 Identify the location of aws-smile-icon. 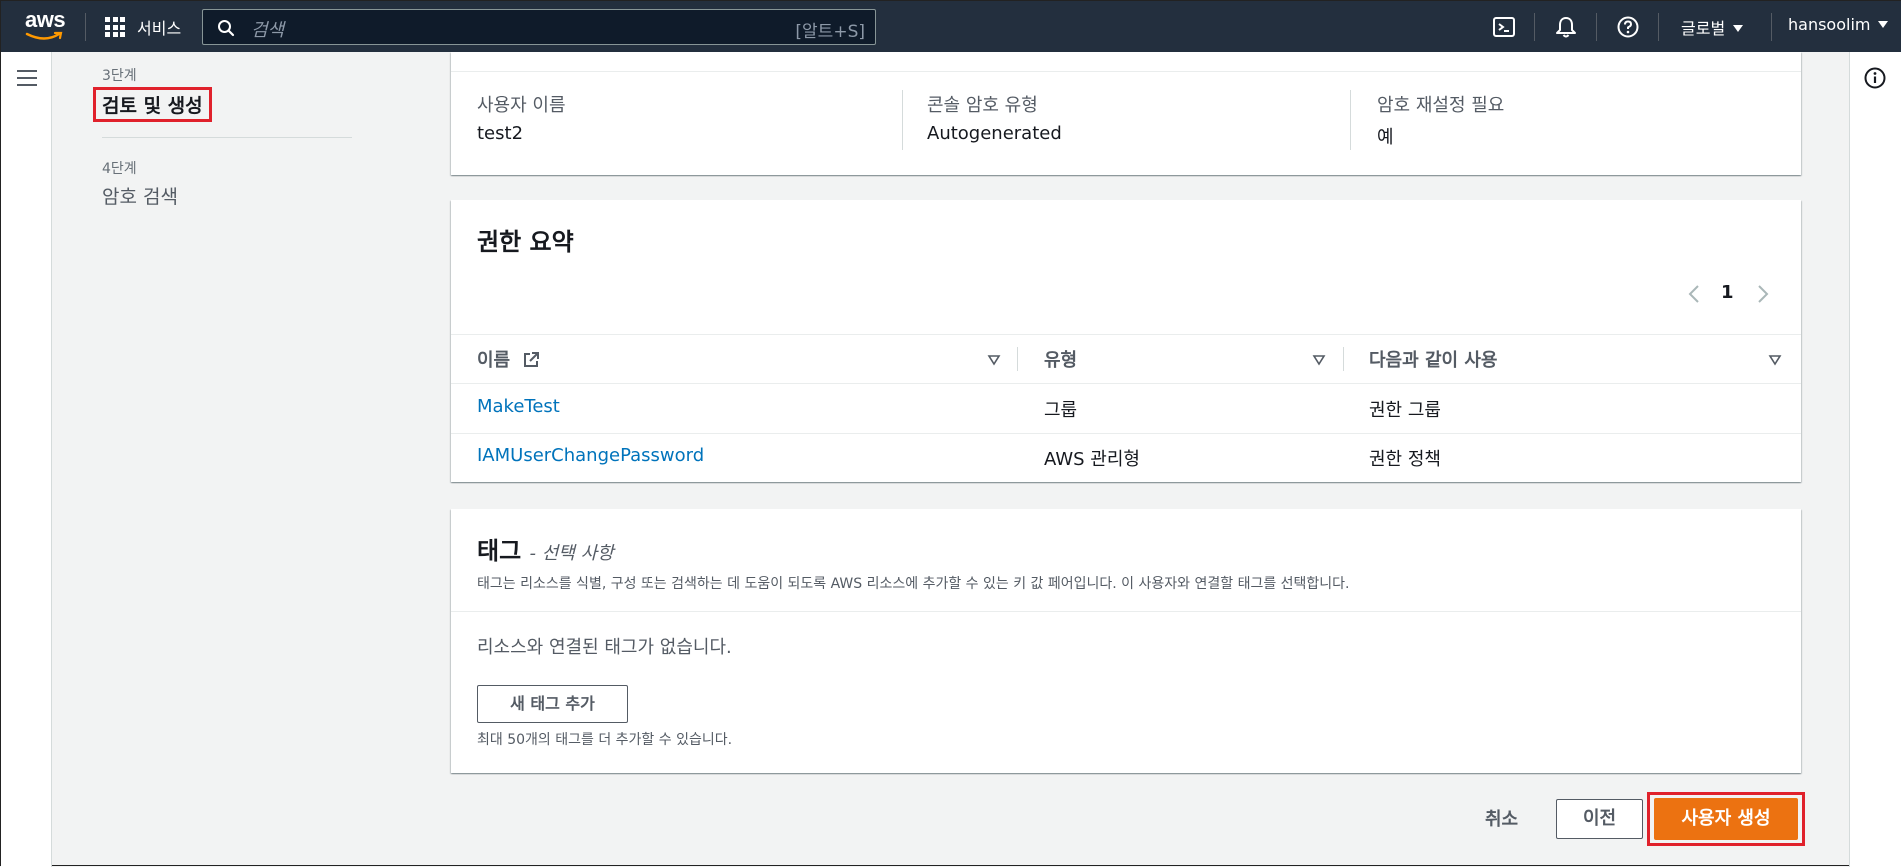
(44, 35).